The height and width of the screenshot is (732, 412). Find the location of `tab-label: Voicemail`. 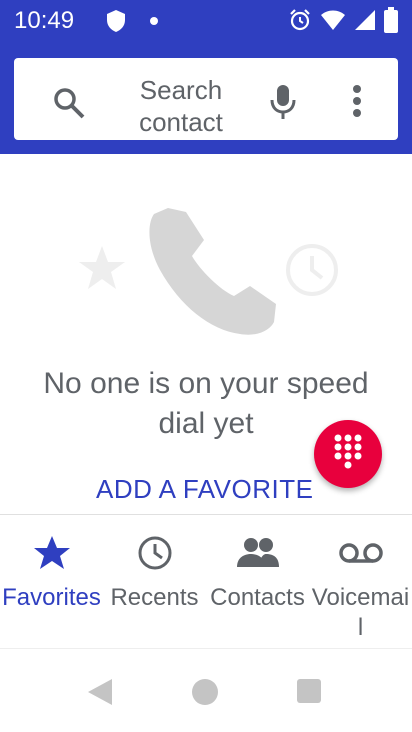

tab-label: Voicemail is located at coordinates (360, 612).